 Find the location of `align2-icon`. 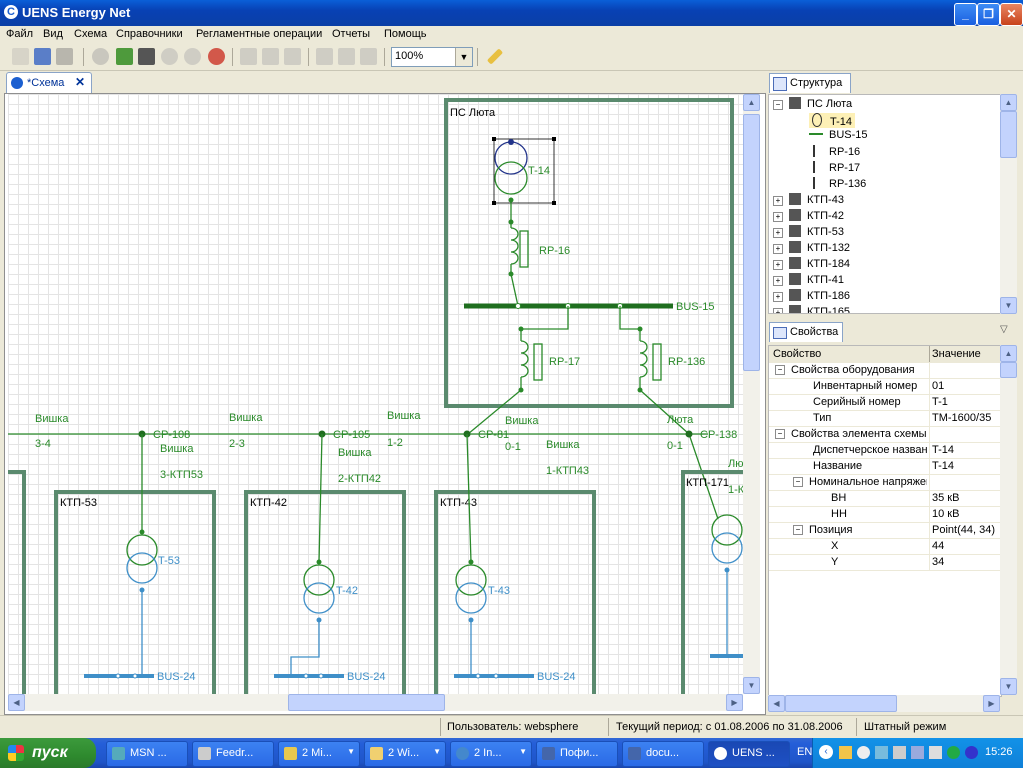

align2-icon is located at coordinates (346, 56).